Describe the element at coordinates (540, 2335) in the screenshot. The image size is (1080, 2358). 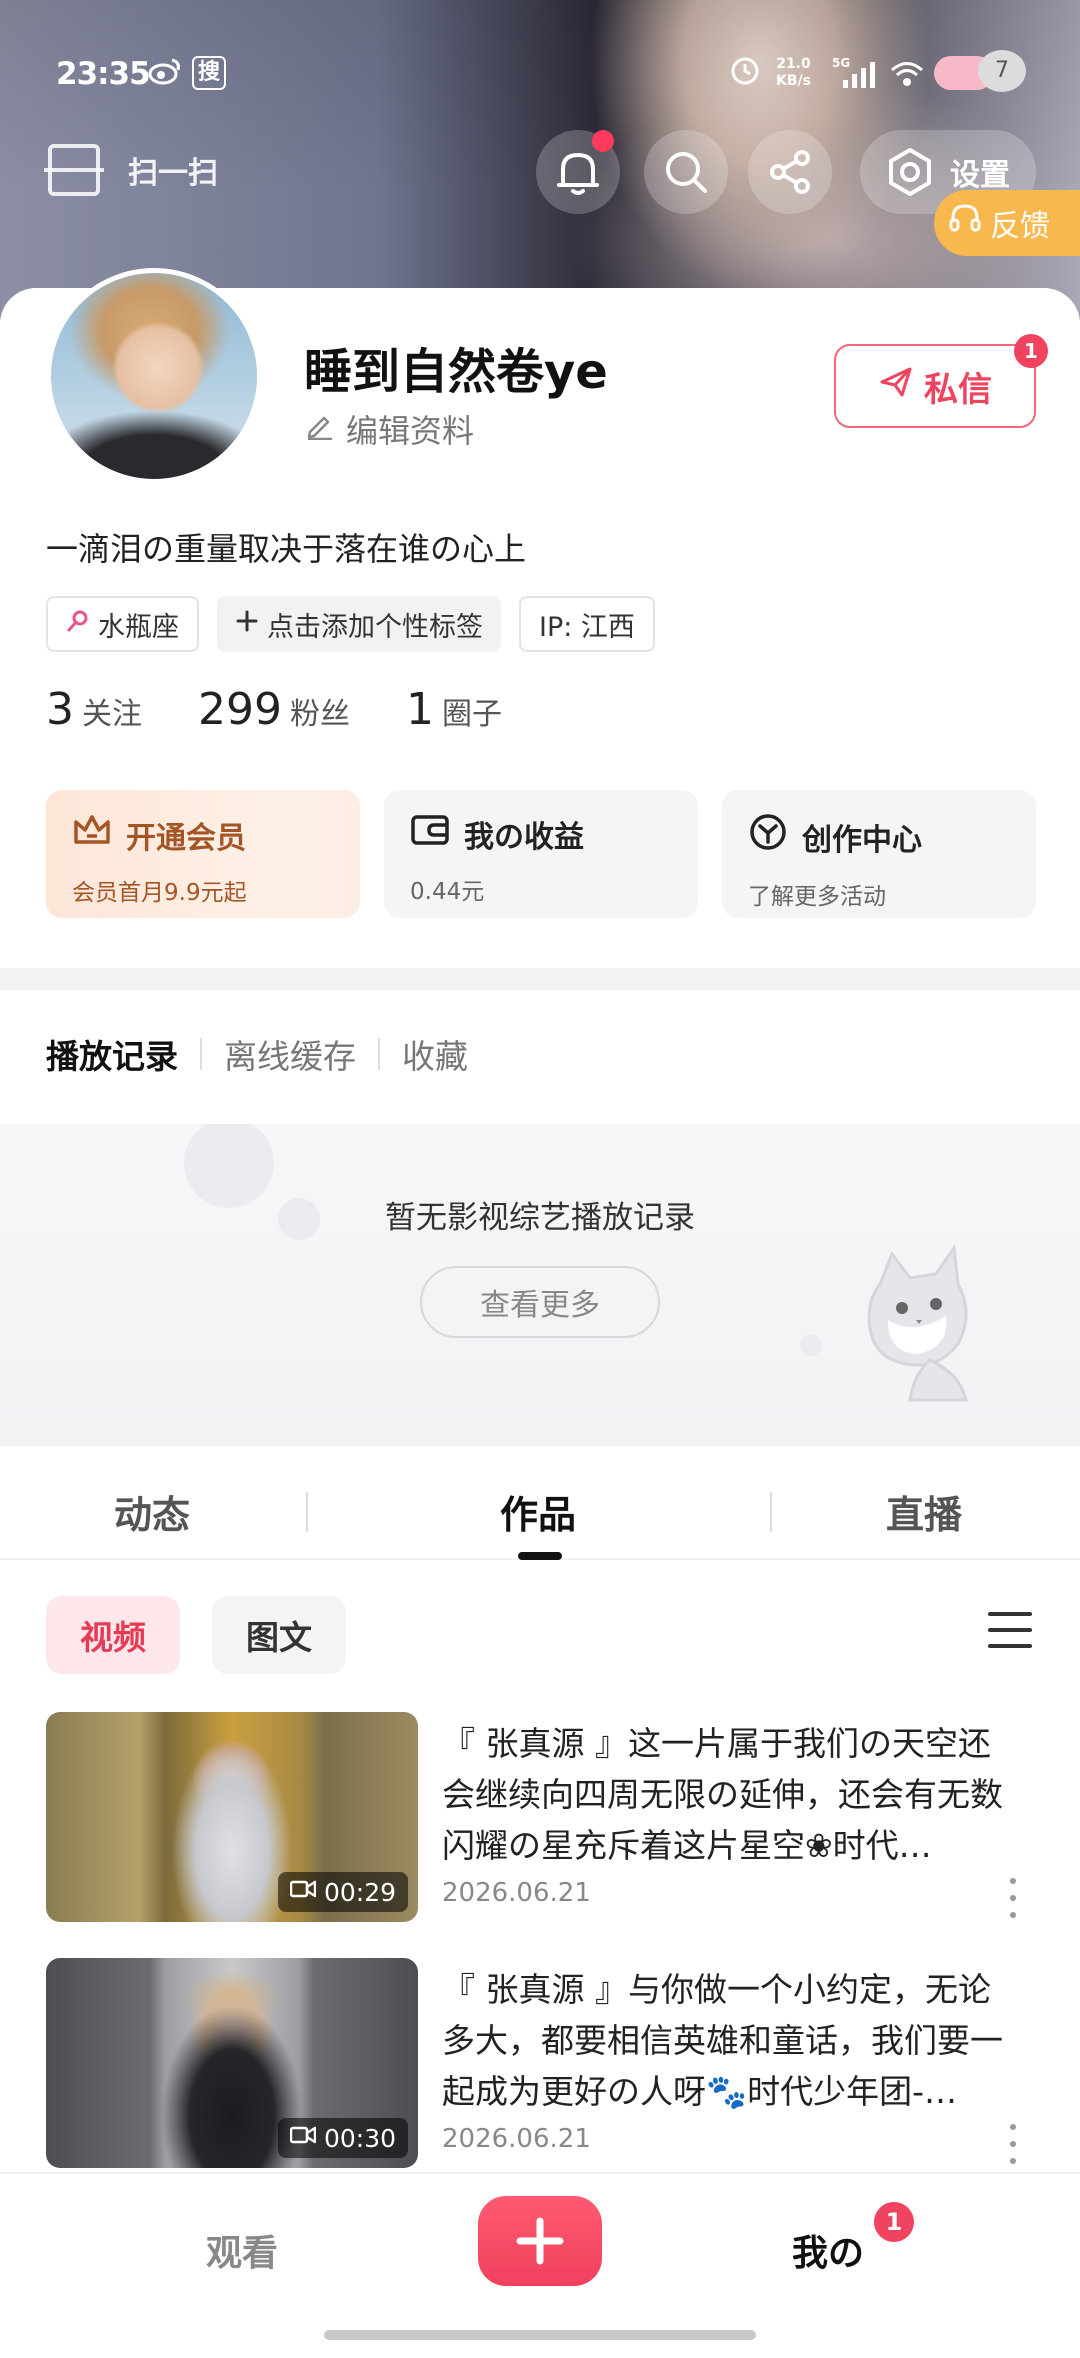
I see `home-indicator` at that location.